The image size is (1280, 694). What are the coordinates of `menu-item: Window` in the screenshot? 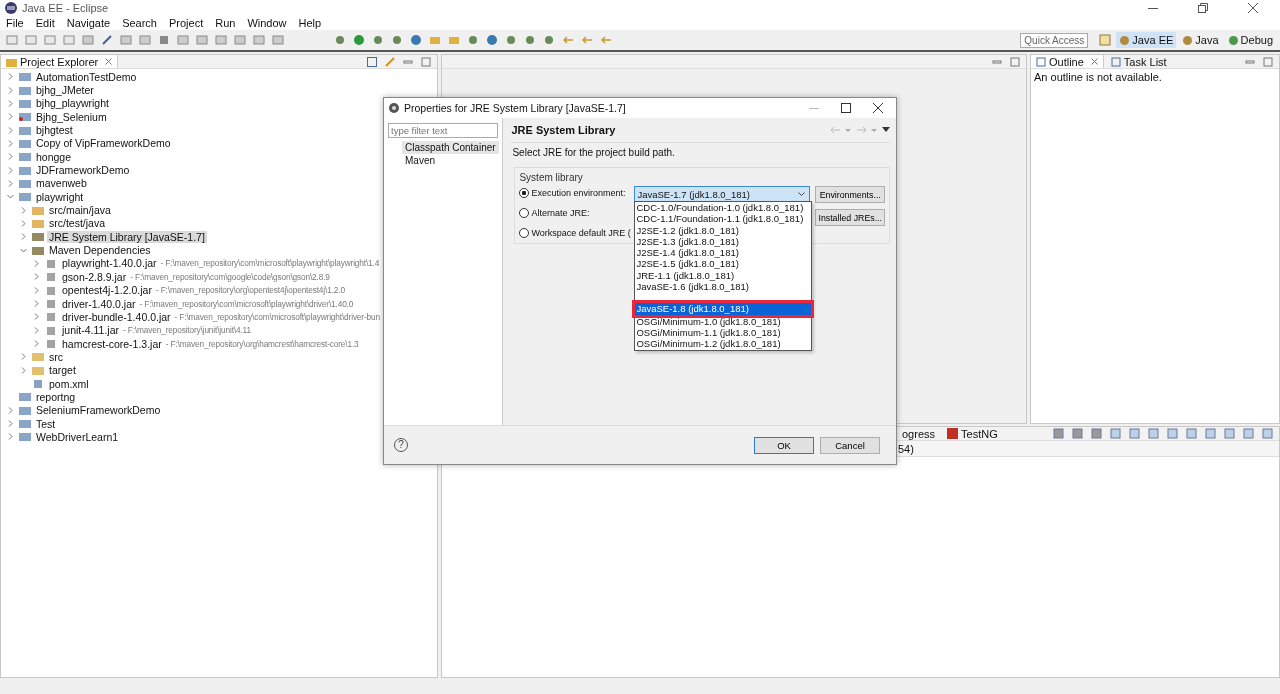 It's located at (267, 23).